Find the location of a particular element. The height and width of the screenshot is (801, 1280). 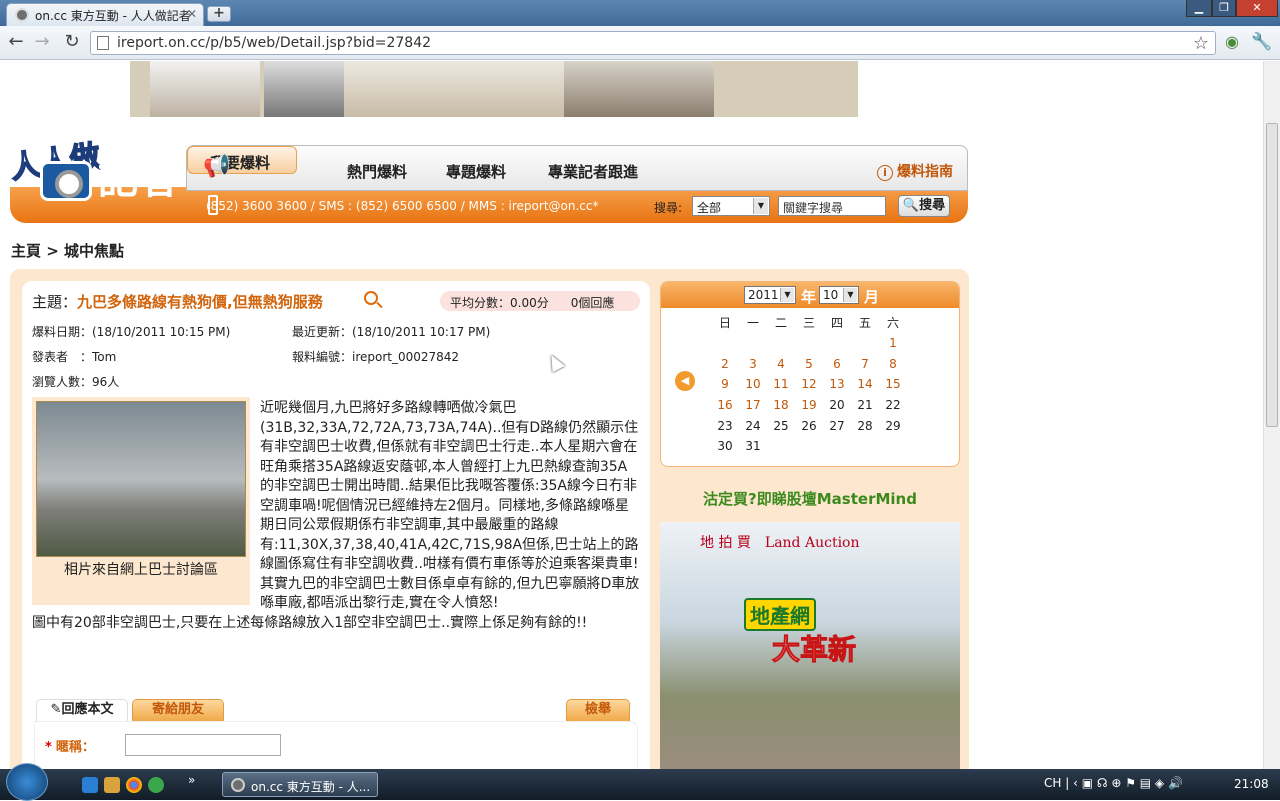

wrench-menu-icon: 🔧 is located at coordinates (1262, 43).